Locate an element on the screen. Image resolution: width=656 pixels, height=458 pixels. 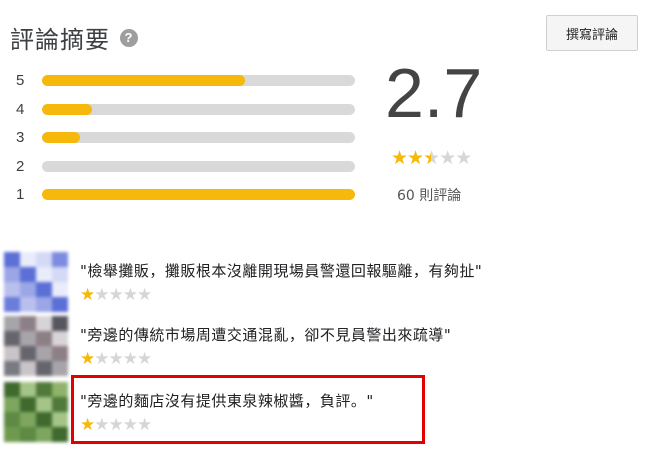
rating-bar-label: 3 is located at coordinates (20, 137).